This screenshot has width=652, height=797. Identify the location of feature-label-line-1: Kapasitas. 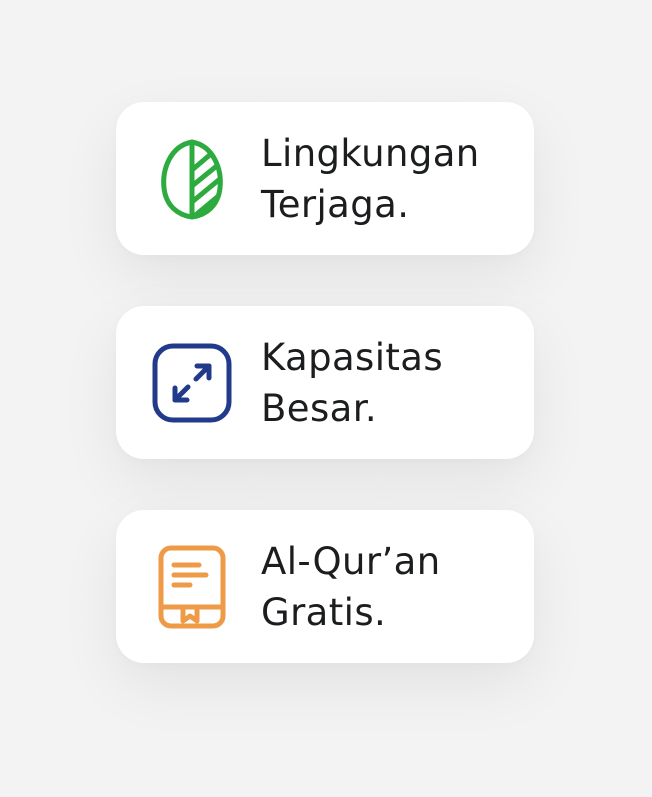
(352, 357).